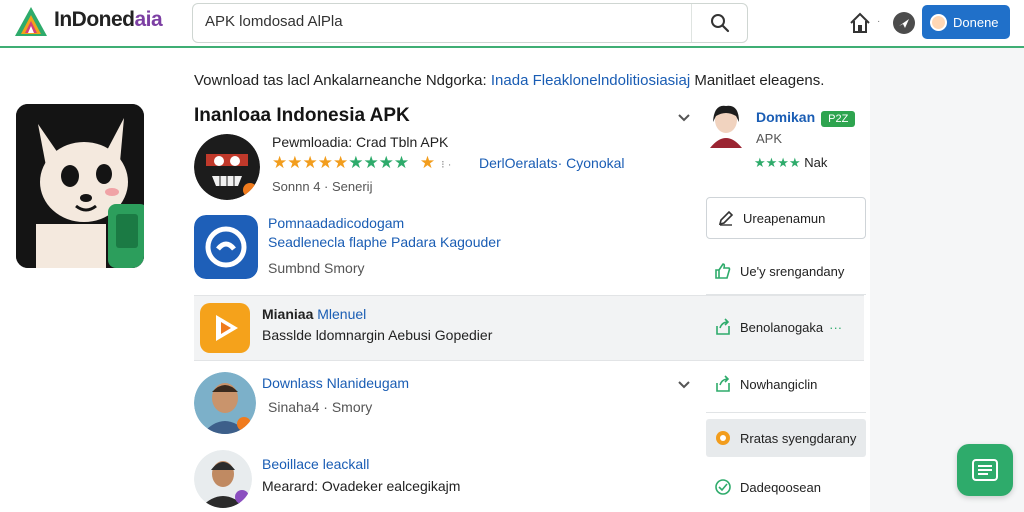  Describe the element at coordinates (80, 186) in the screenshot. I see `hero-mascot-image` at that location.